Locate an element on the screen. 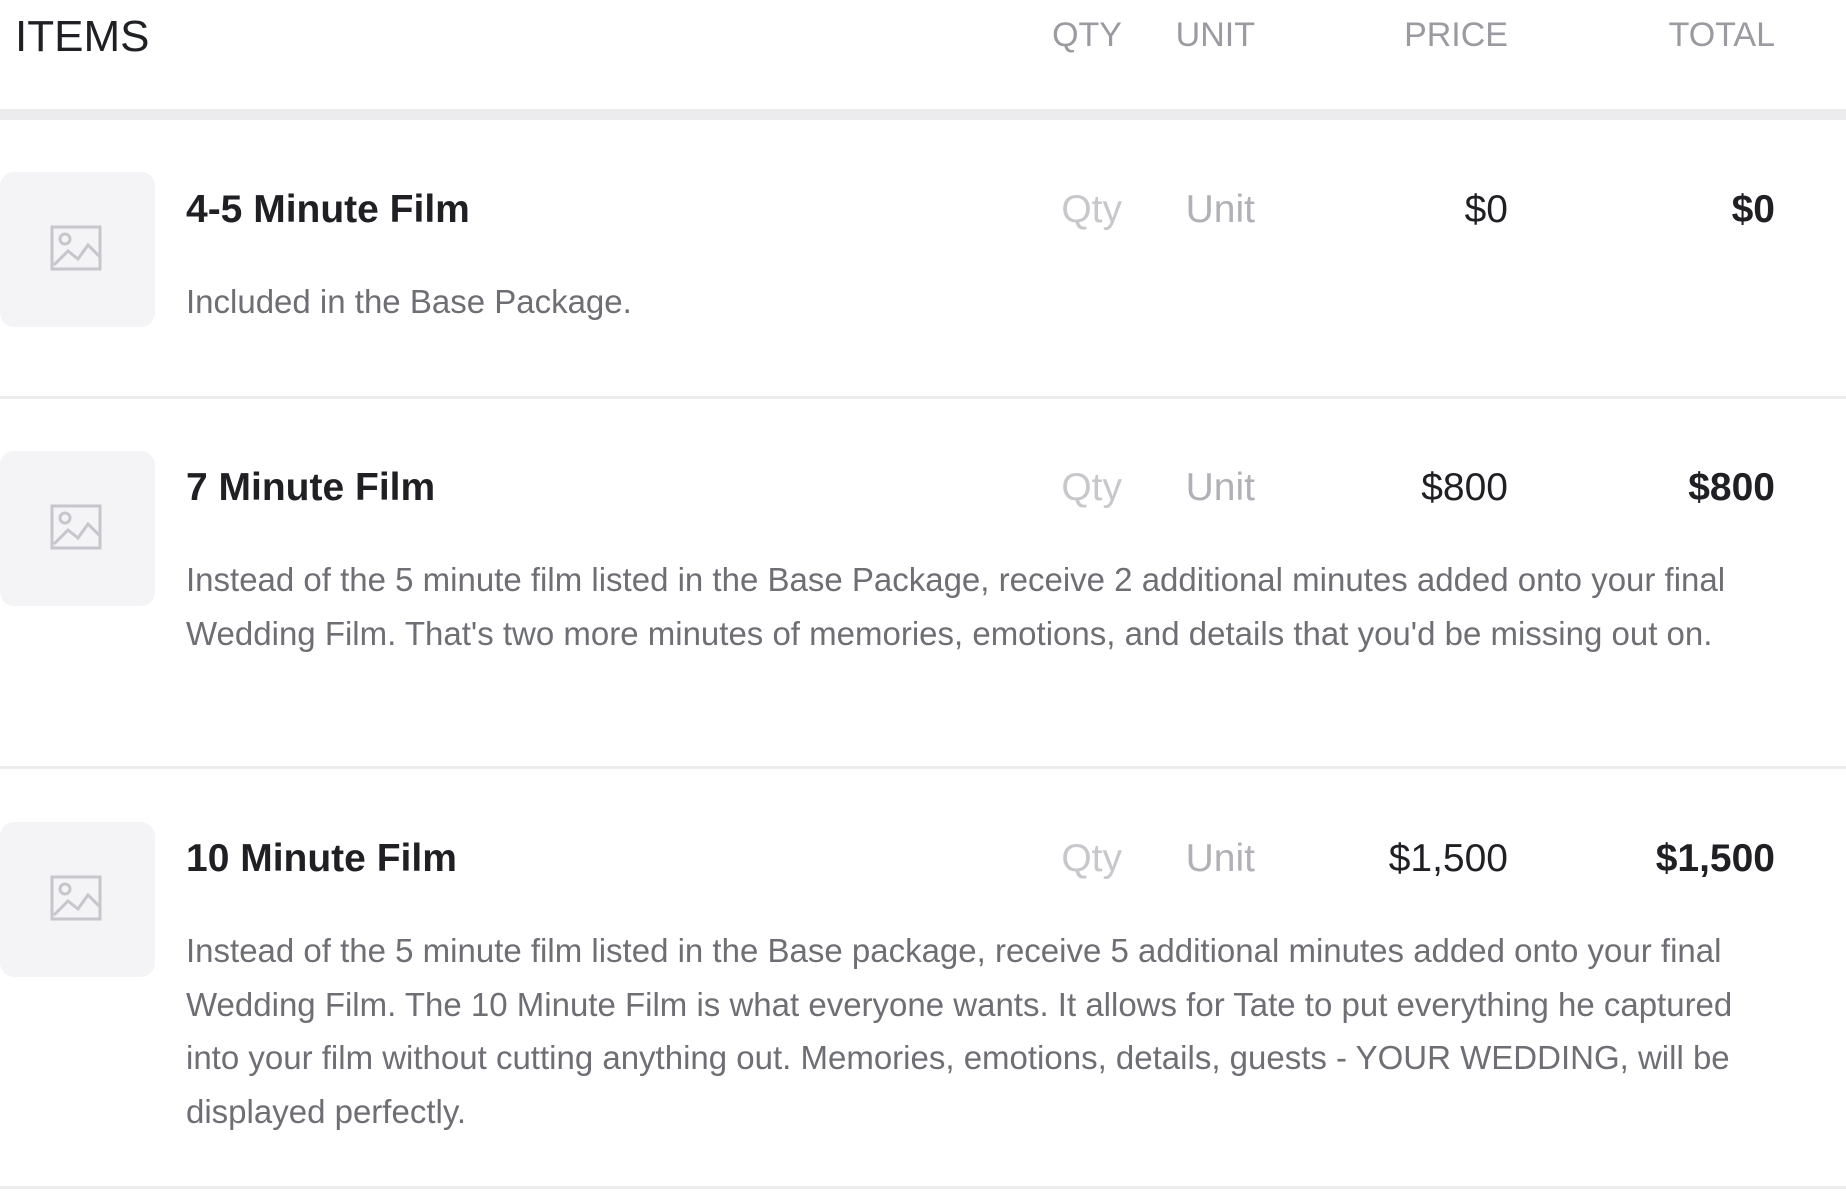 The height and width of the screenshot is (1191, 1846). item-total: $1,500 is located at coordinates (1715, 858).